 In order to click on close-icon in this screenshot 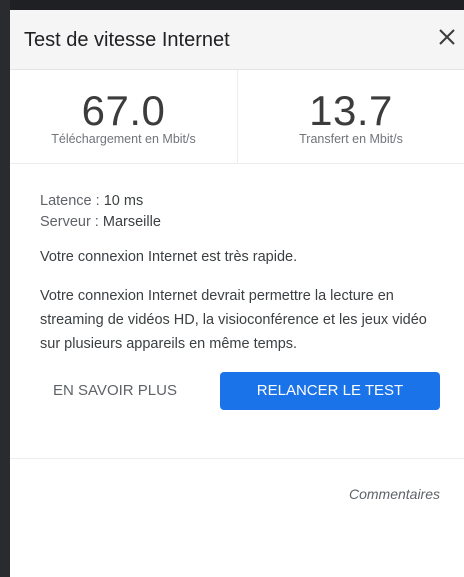, I will do `click(447, 37)`.